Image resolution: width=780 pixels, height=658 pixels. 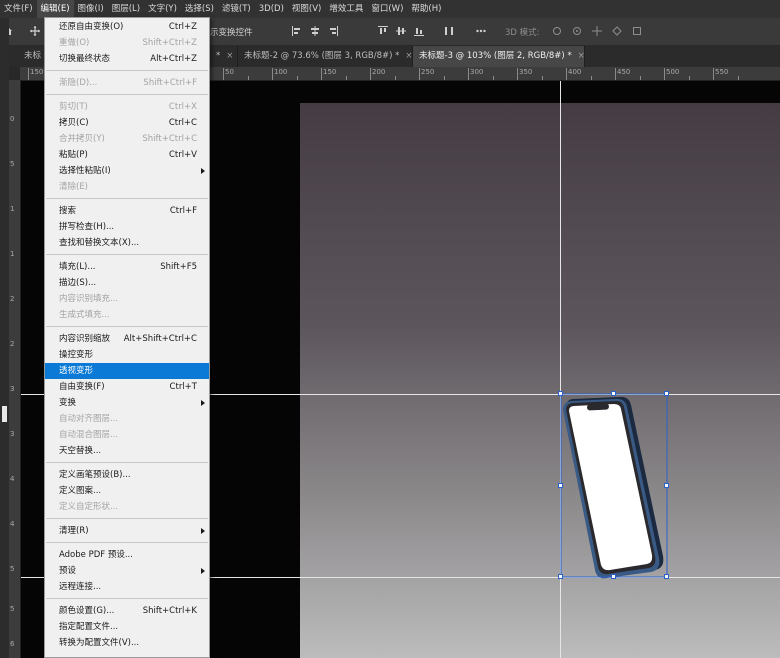 I want to click on align-left-icon, so click(x=297, y=31).